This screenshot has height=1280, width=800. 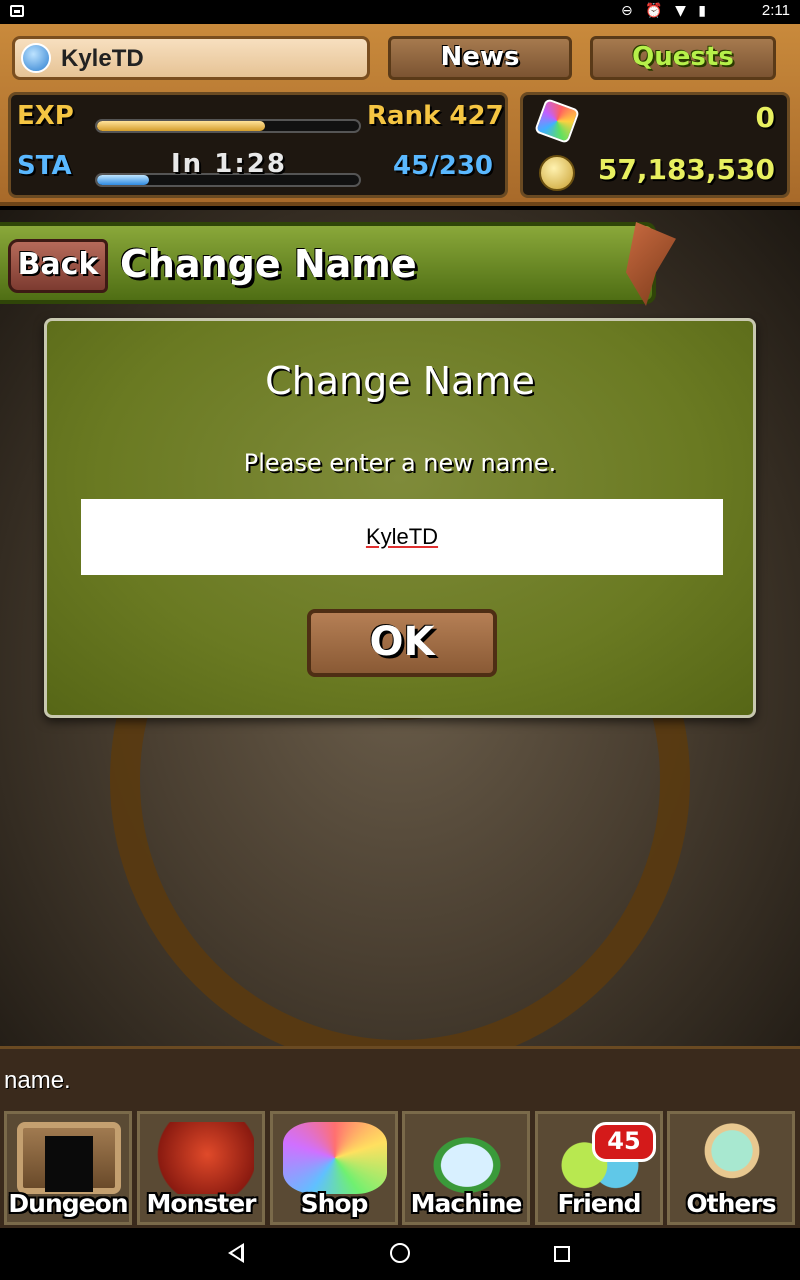 What do you see at coordinates (775, 10) in the screenshot?
I see `status-time: 2:11` at bounding box center [775, 10].